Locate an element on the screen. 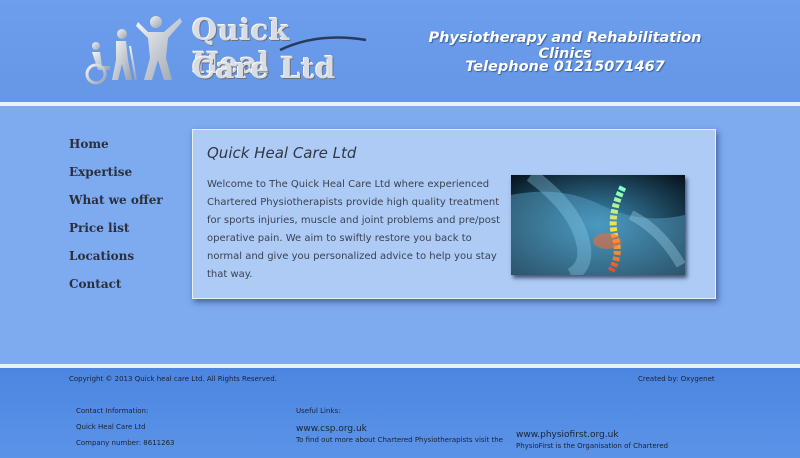 Image resolution: width=800 pixels, height=458 pixels. nav-expertise: Expertise is located at coordinates (116, 177).